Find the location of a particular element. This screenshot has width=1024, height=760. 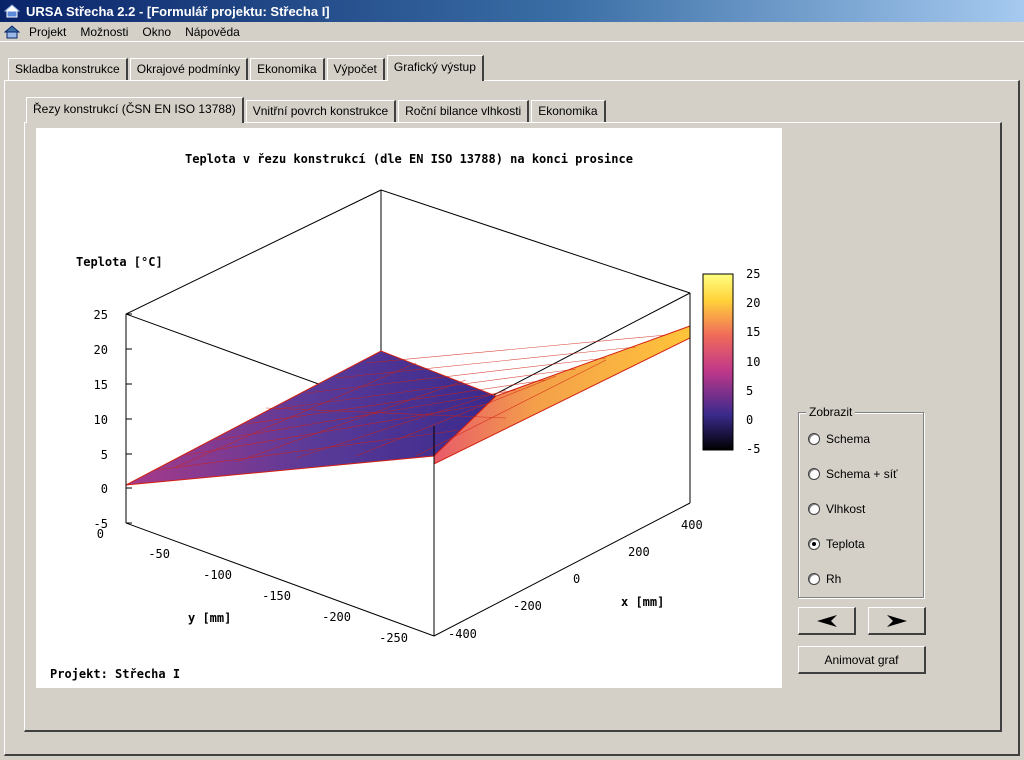

colorbar-tick: 25 is located at coordinates (753, 274).